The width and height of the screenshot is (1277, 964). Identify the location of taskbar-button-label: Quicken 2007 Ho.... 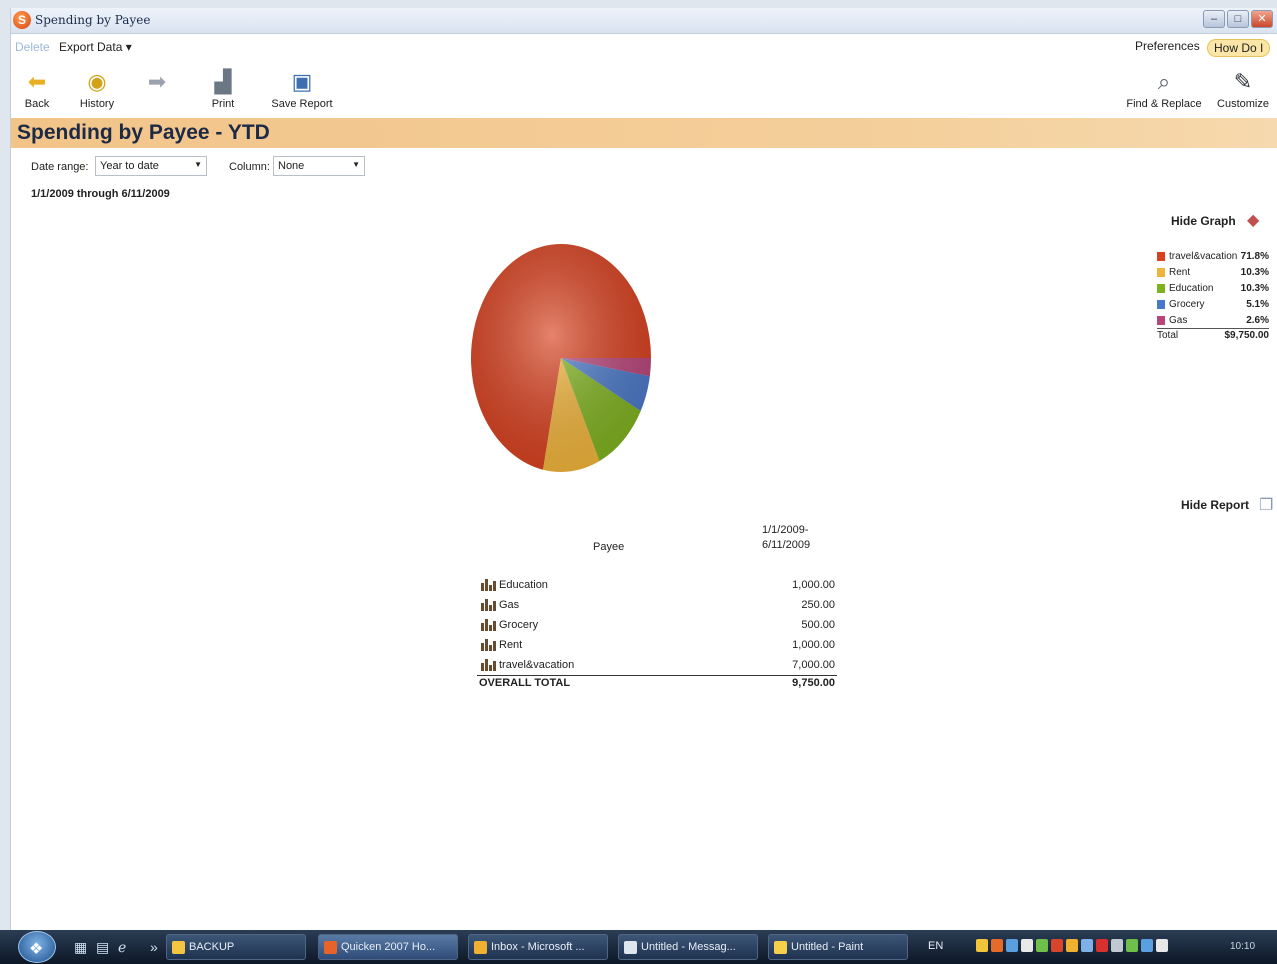
(388, 947).